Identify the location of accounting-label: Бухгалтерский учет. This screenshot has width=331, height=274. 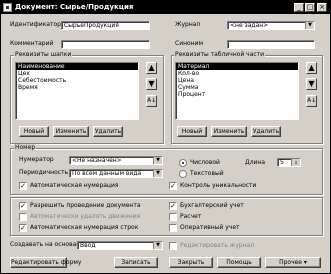
(212, 205).